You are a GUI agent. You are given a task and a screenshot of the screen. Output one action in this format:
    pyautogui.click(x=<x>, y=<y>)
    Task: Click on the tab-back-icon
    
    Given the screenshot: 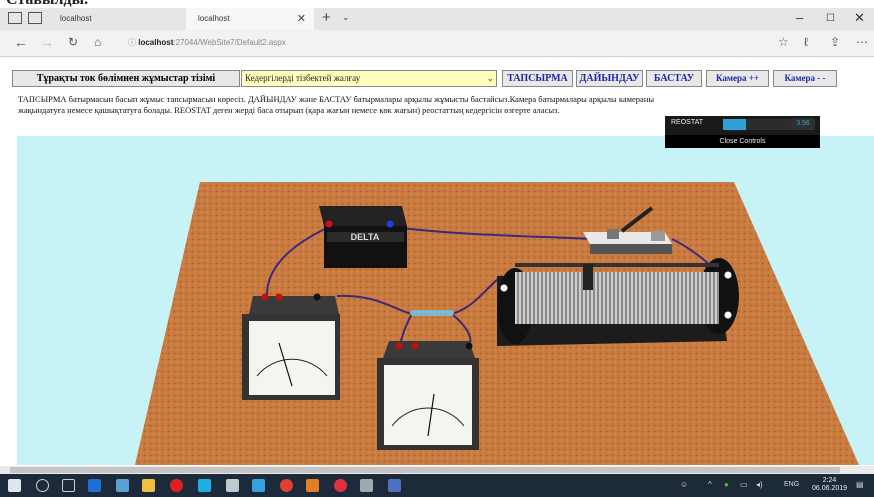 What is the action you would take?
    pyautogui.click(x=35, y=18)
    